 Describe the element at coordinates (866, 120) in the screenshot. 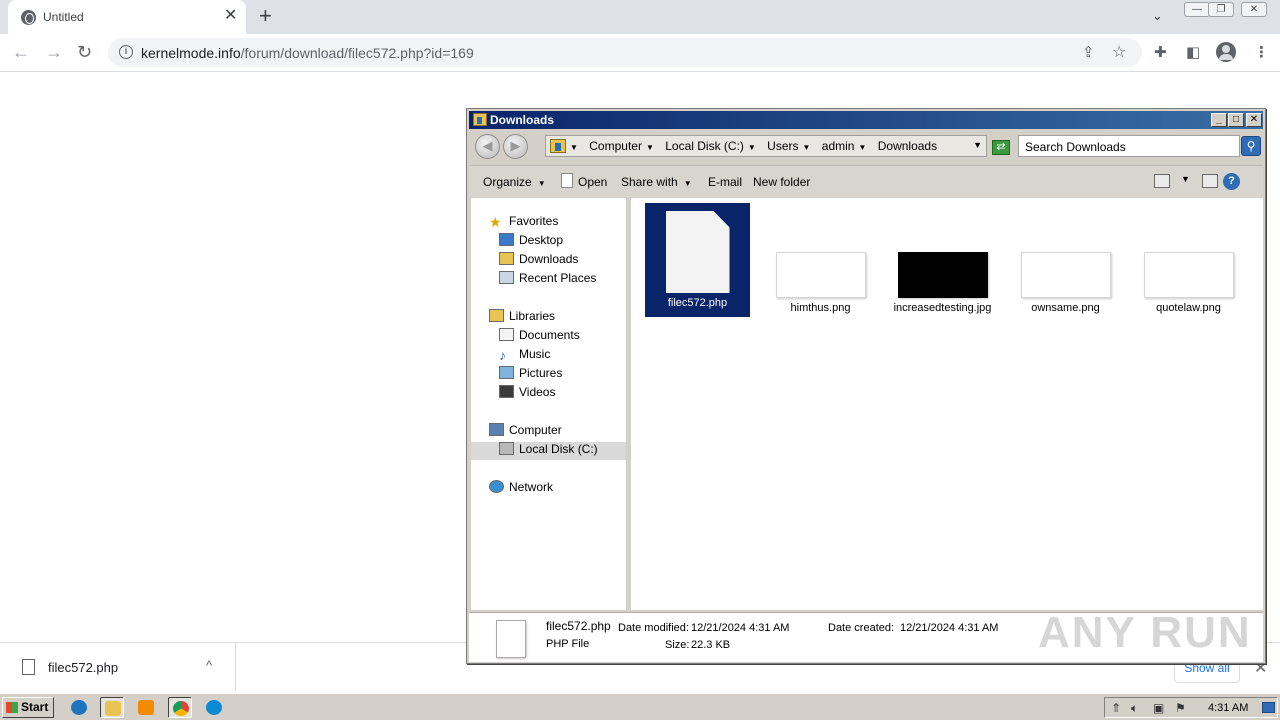

I see `explorer-title-bar: Downloads _ □ ✕` at that location.